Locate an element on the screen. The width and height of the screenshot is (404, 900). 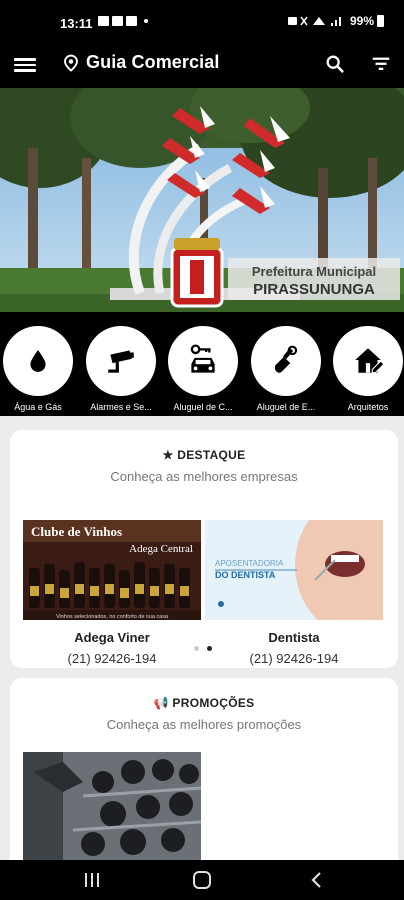
car-key-icon is located at coordinates (202, 358).